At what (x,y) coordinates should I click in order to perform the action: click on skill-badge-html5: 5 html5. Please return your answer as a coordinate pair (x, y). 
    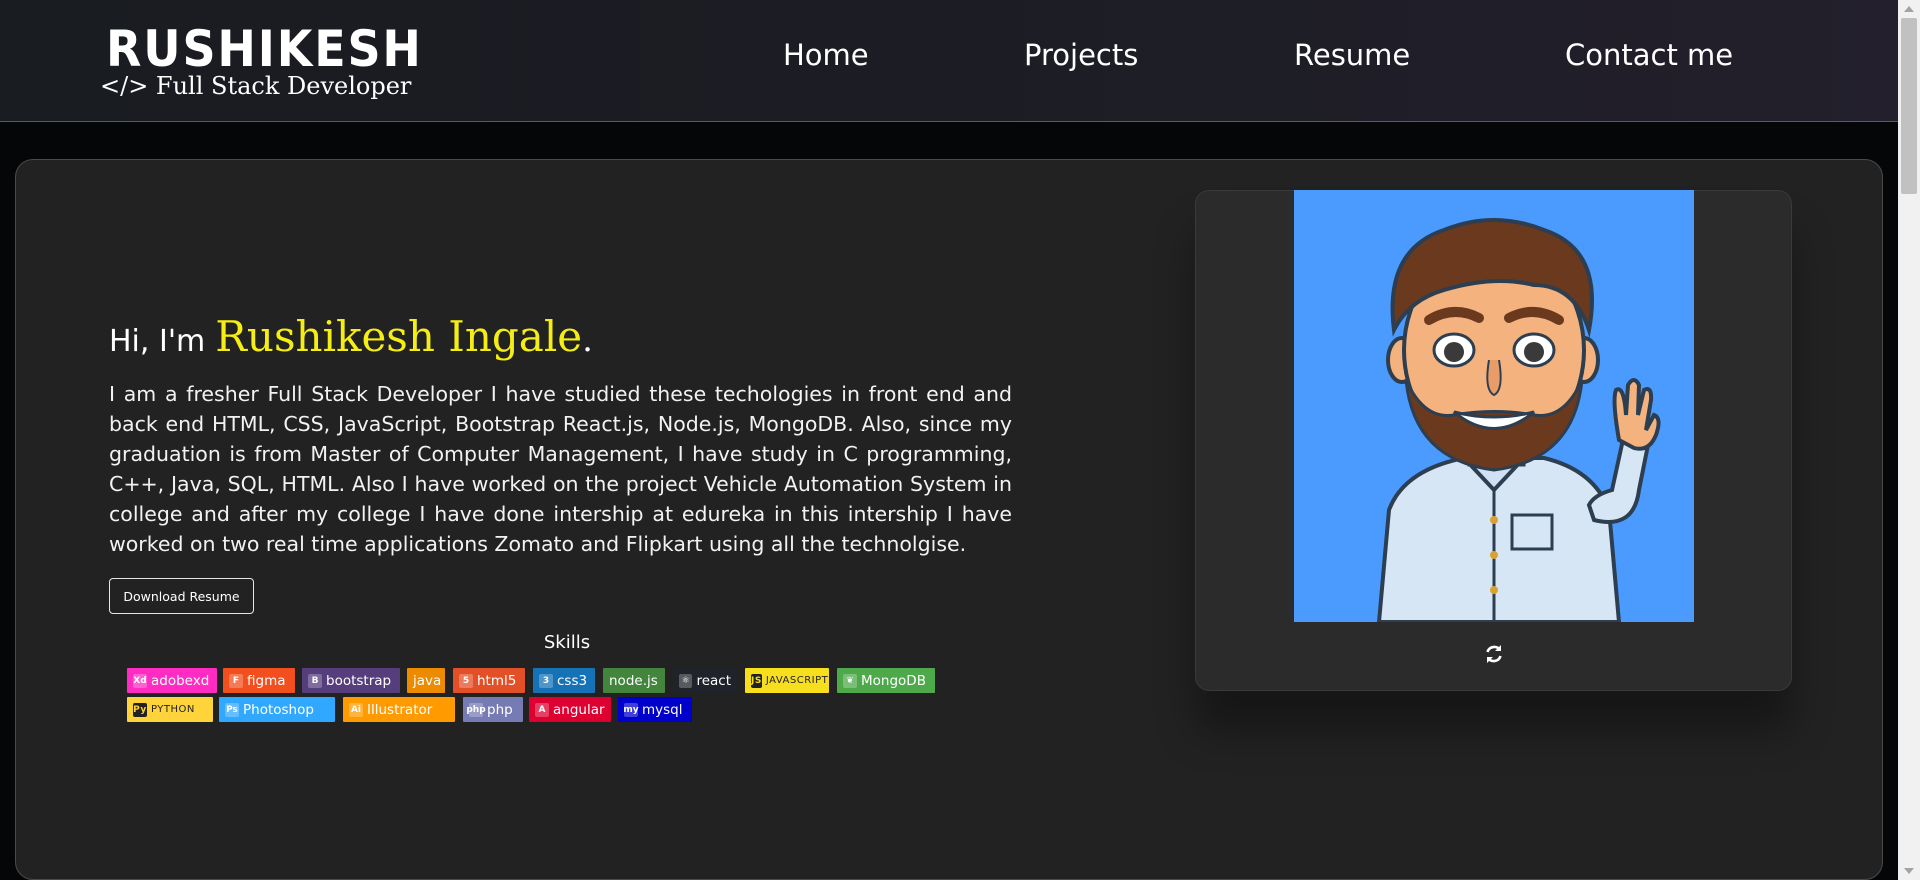
    Looking at the image, I should click on (489, 680).